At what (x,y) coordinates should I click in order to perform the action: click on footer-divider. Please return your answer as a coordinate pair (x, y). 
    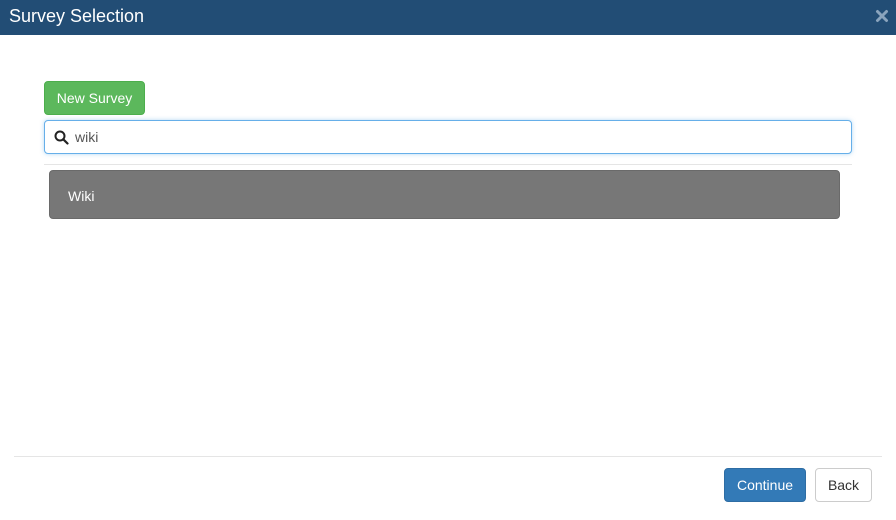
    Looking at the image, I should click on (448, 456).